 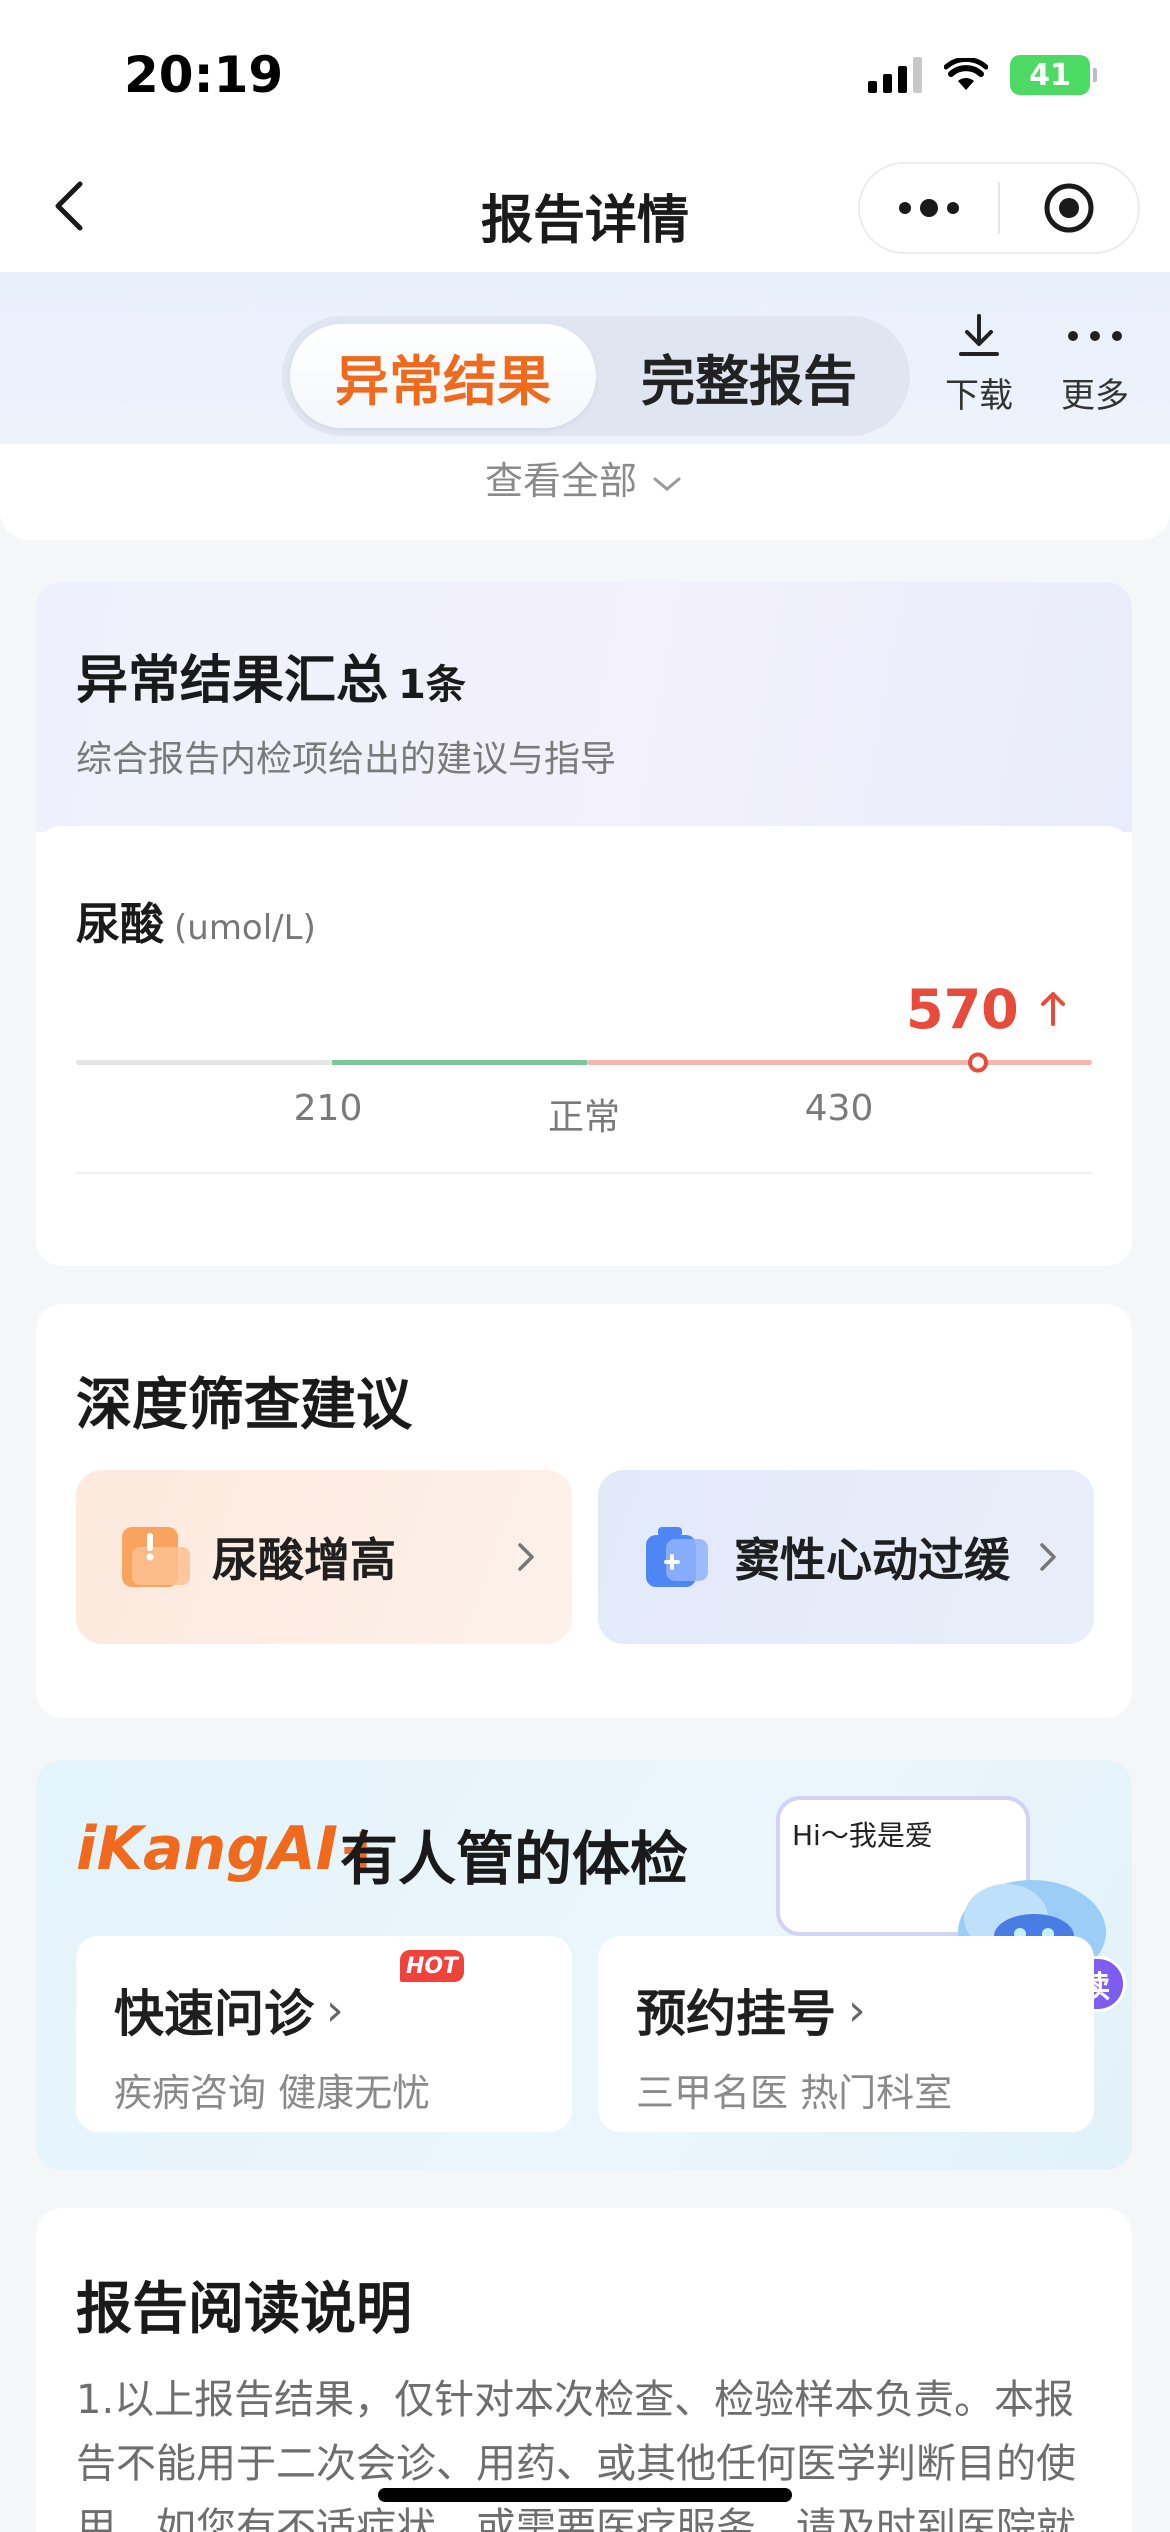 I want to click on cellular-signal-icon, so click(x=895, y=75).